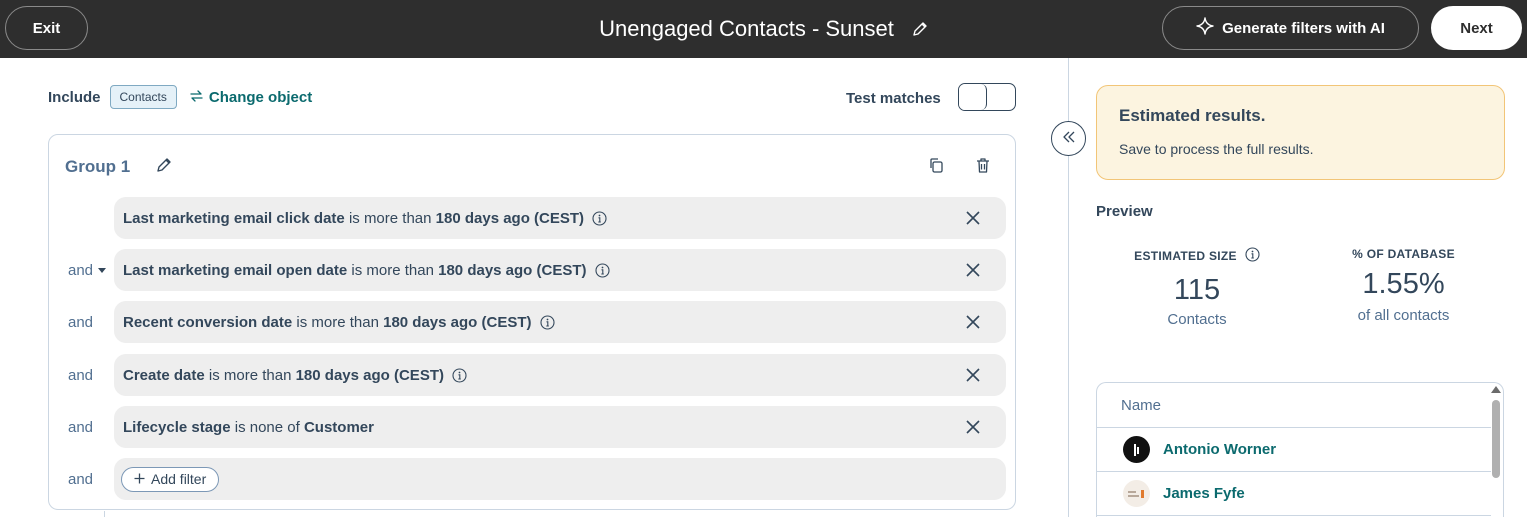 The width and height of the screenshot is (1527, 517). Describe the element at coordinates (1136, 449) in the screenshot. I see `dark-logo-avatar` at that location.